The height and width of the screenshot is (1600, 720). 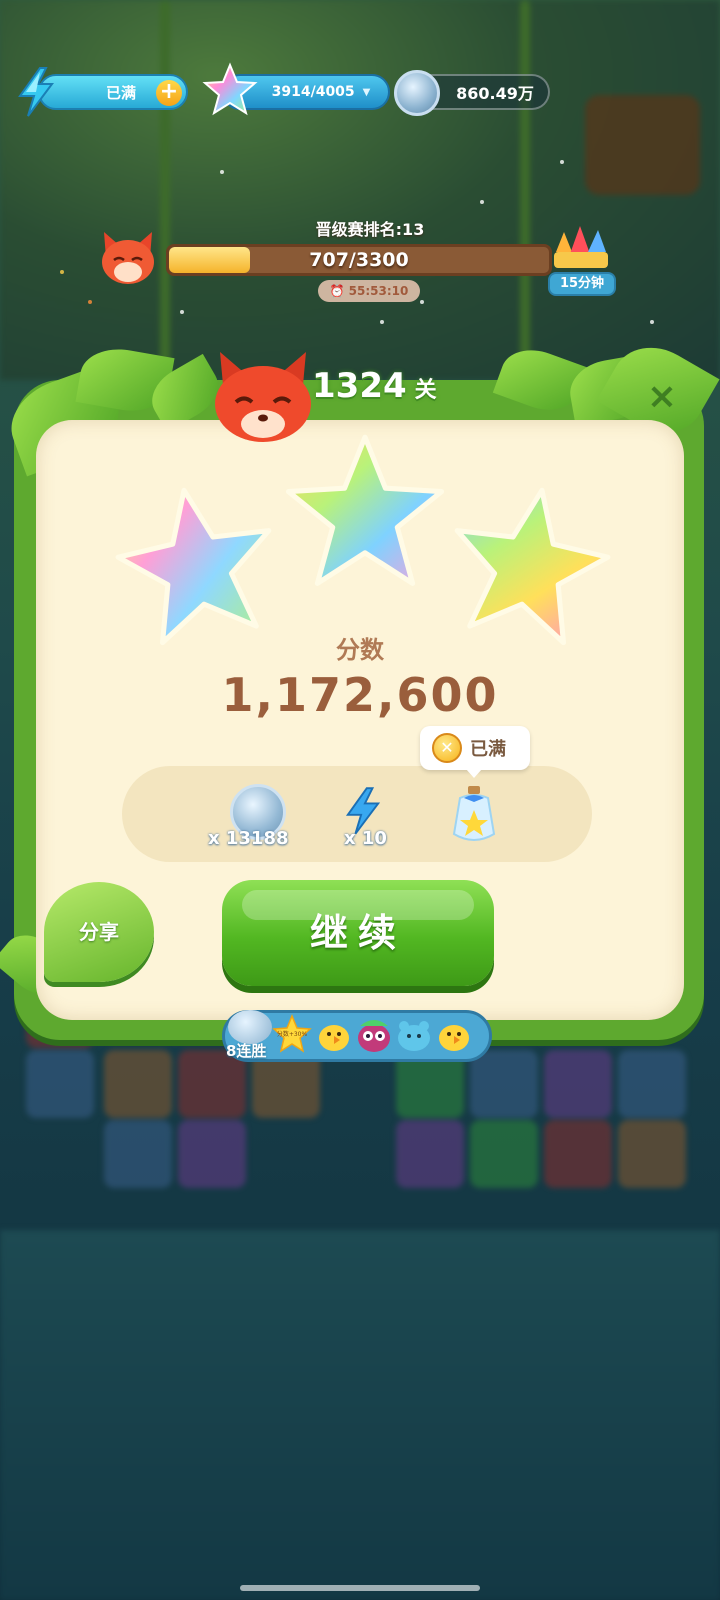 I want to click on rank-progress-text: 707/3300, so click(x=359, y=260).